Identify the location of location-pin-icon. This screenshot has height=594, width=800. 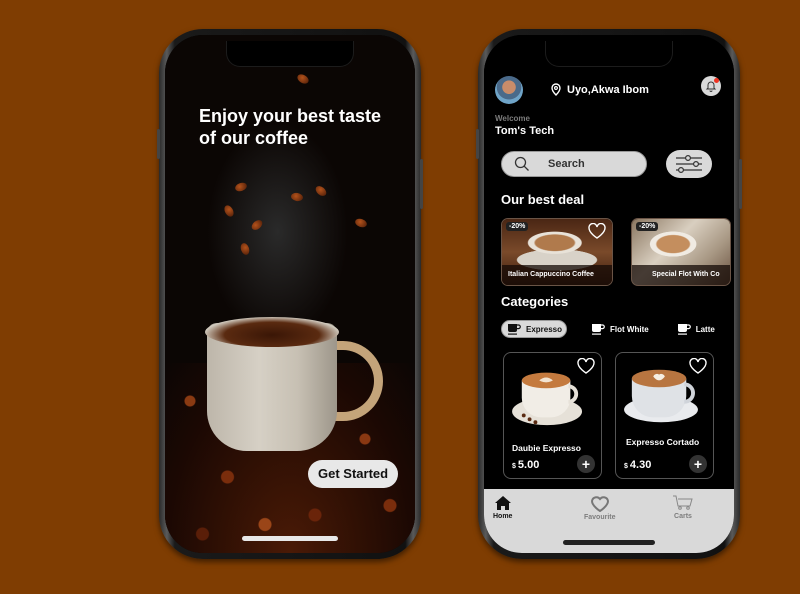
(556, 89).